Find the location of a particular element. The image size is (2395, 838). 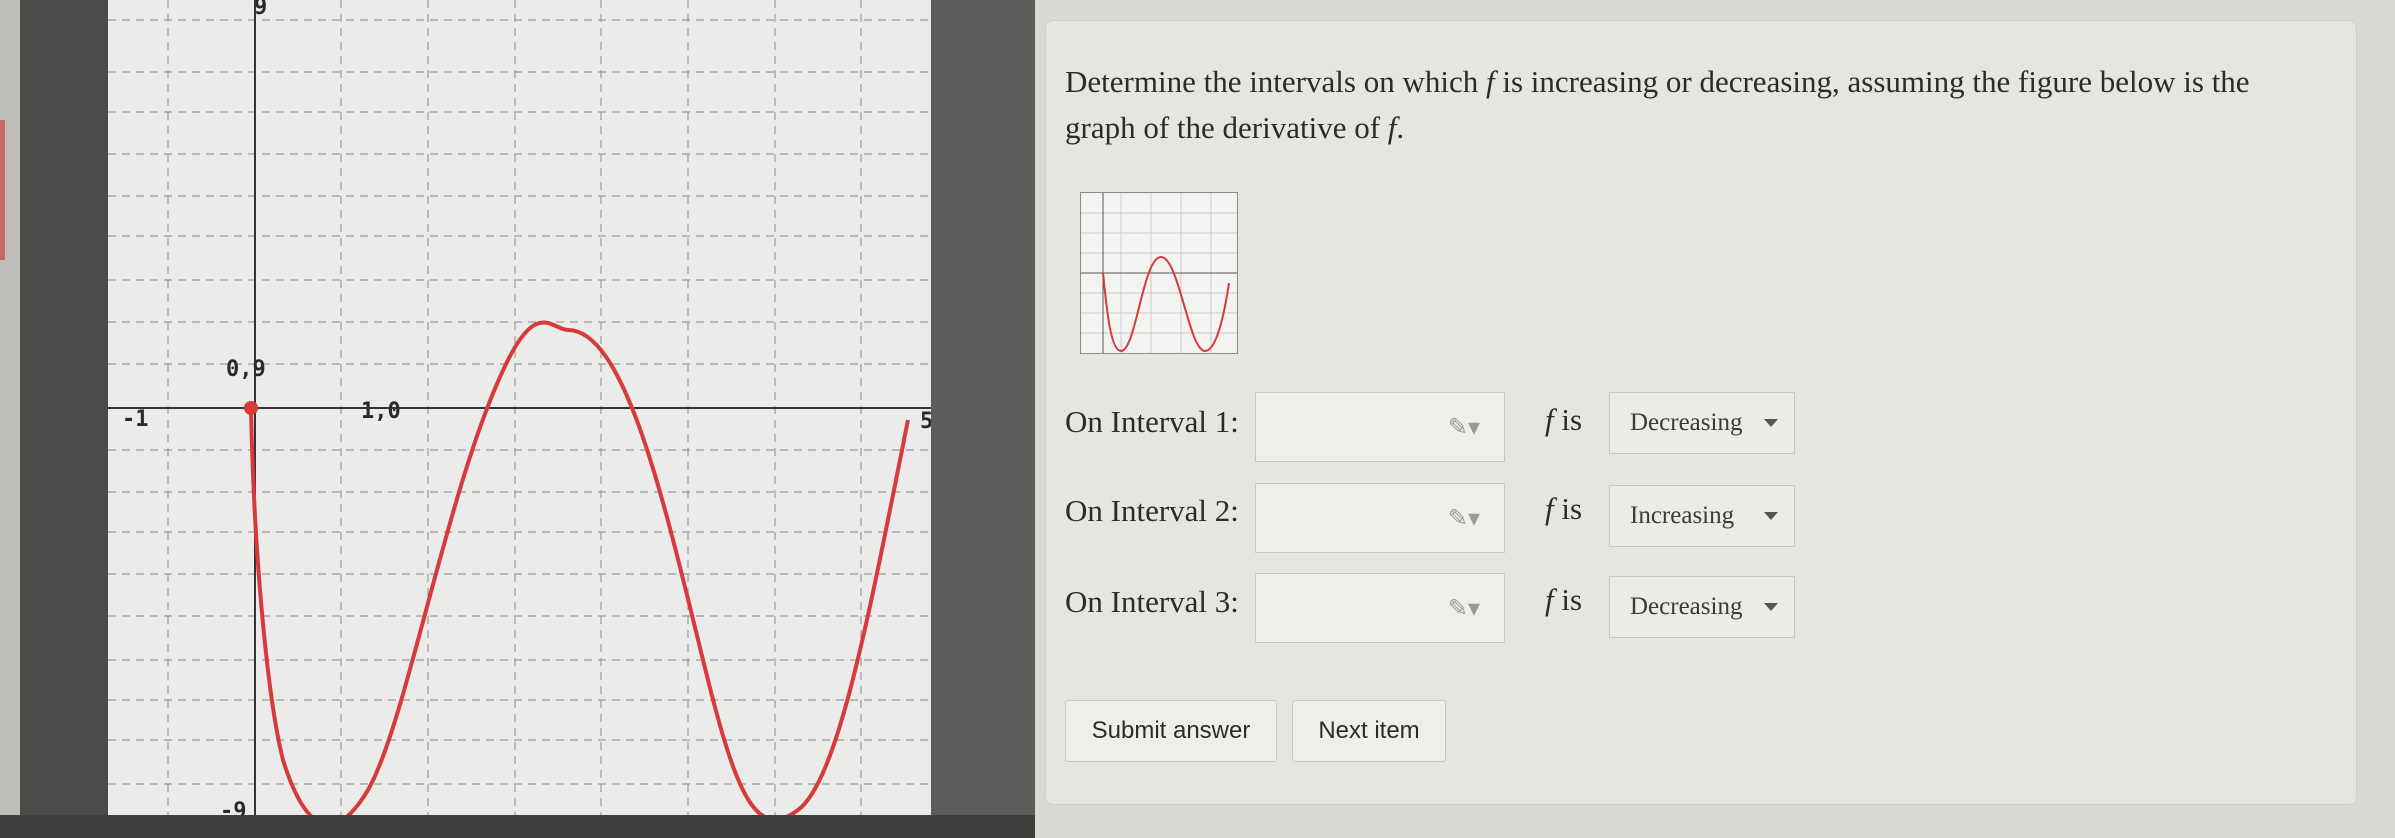

interval-label-3: On Interval 3: is located at coordinates (1152, 601).